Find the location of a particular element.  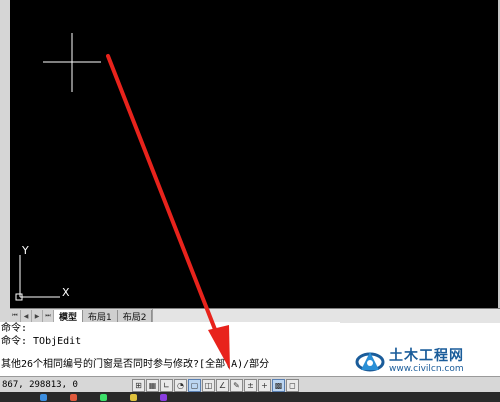

annotation-arrow-head is located at coordinates (219, 347).